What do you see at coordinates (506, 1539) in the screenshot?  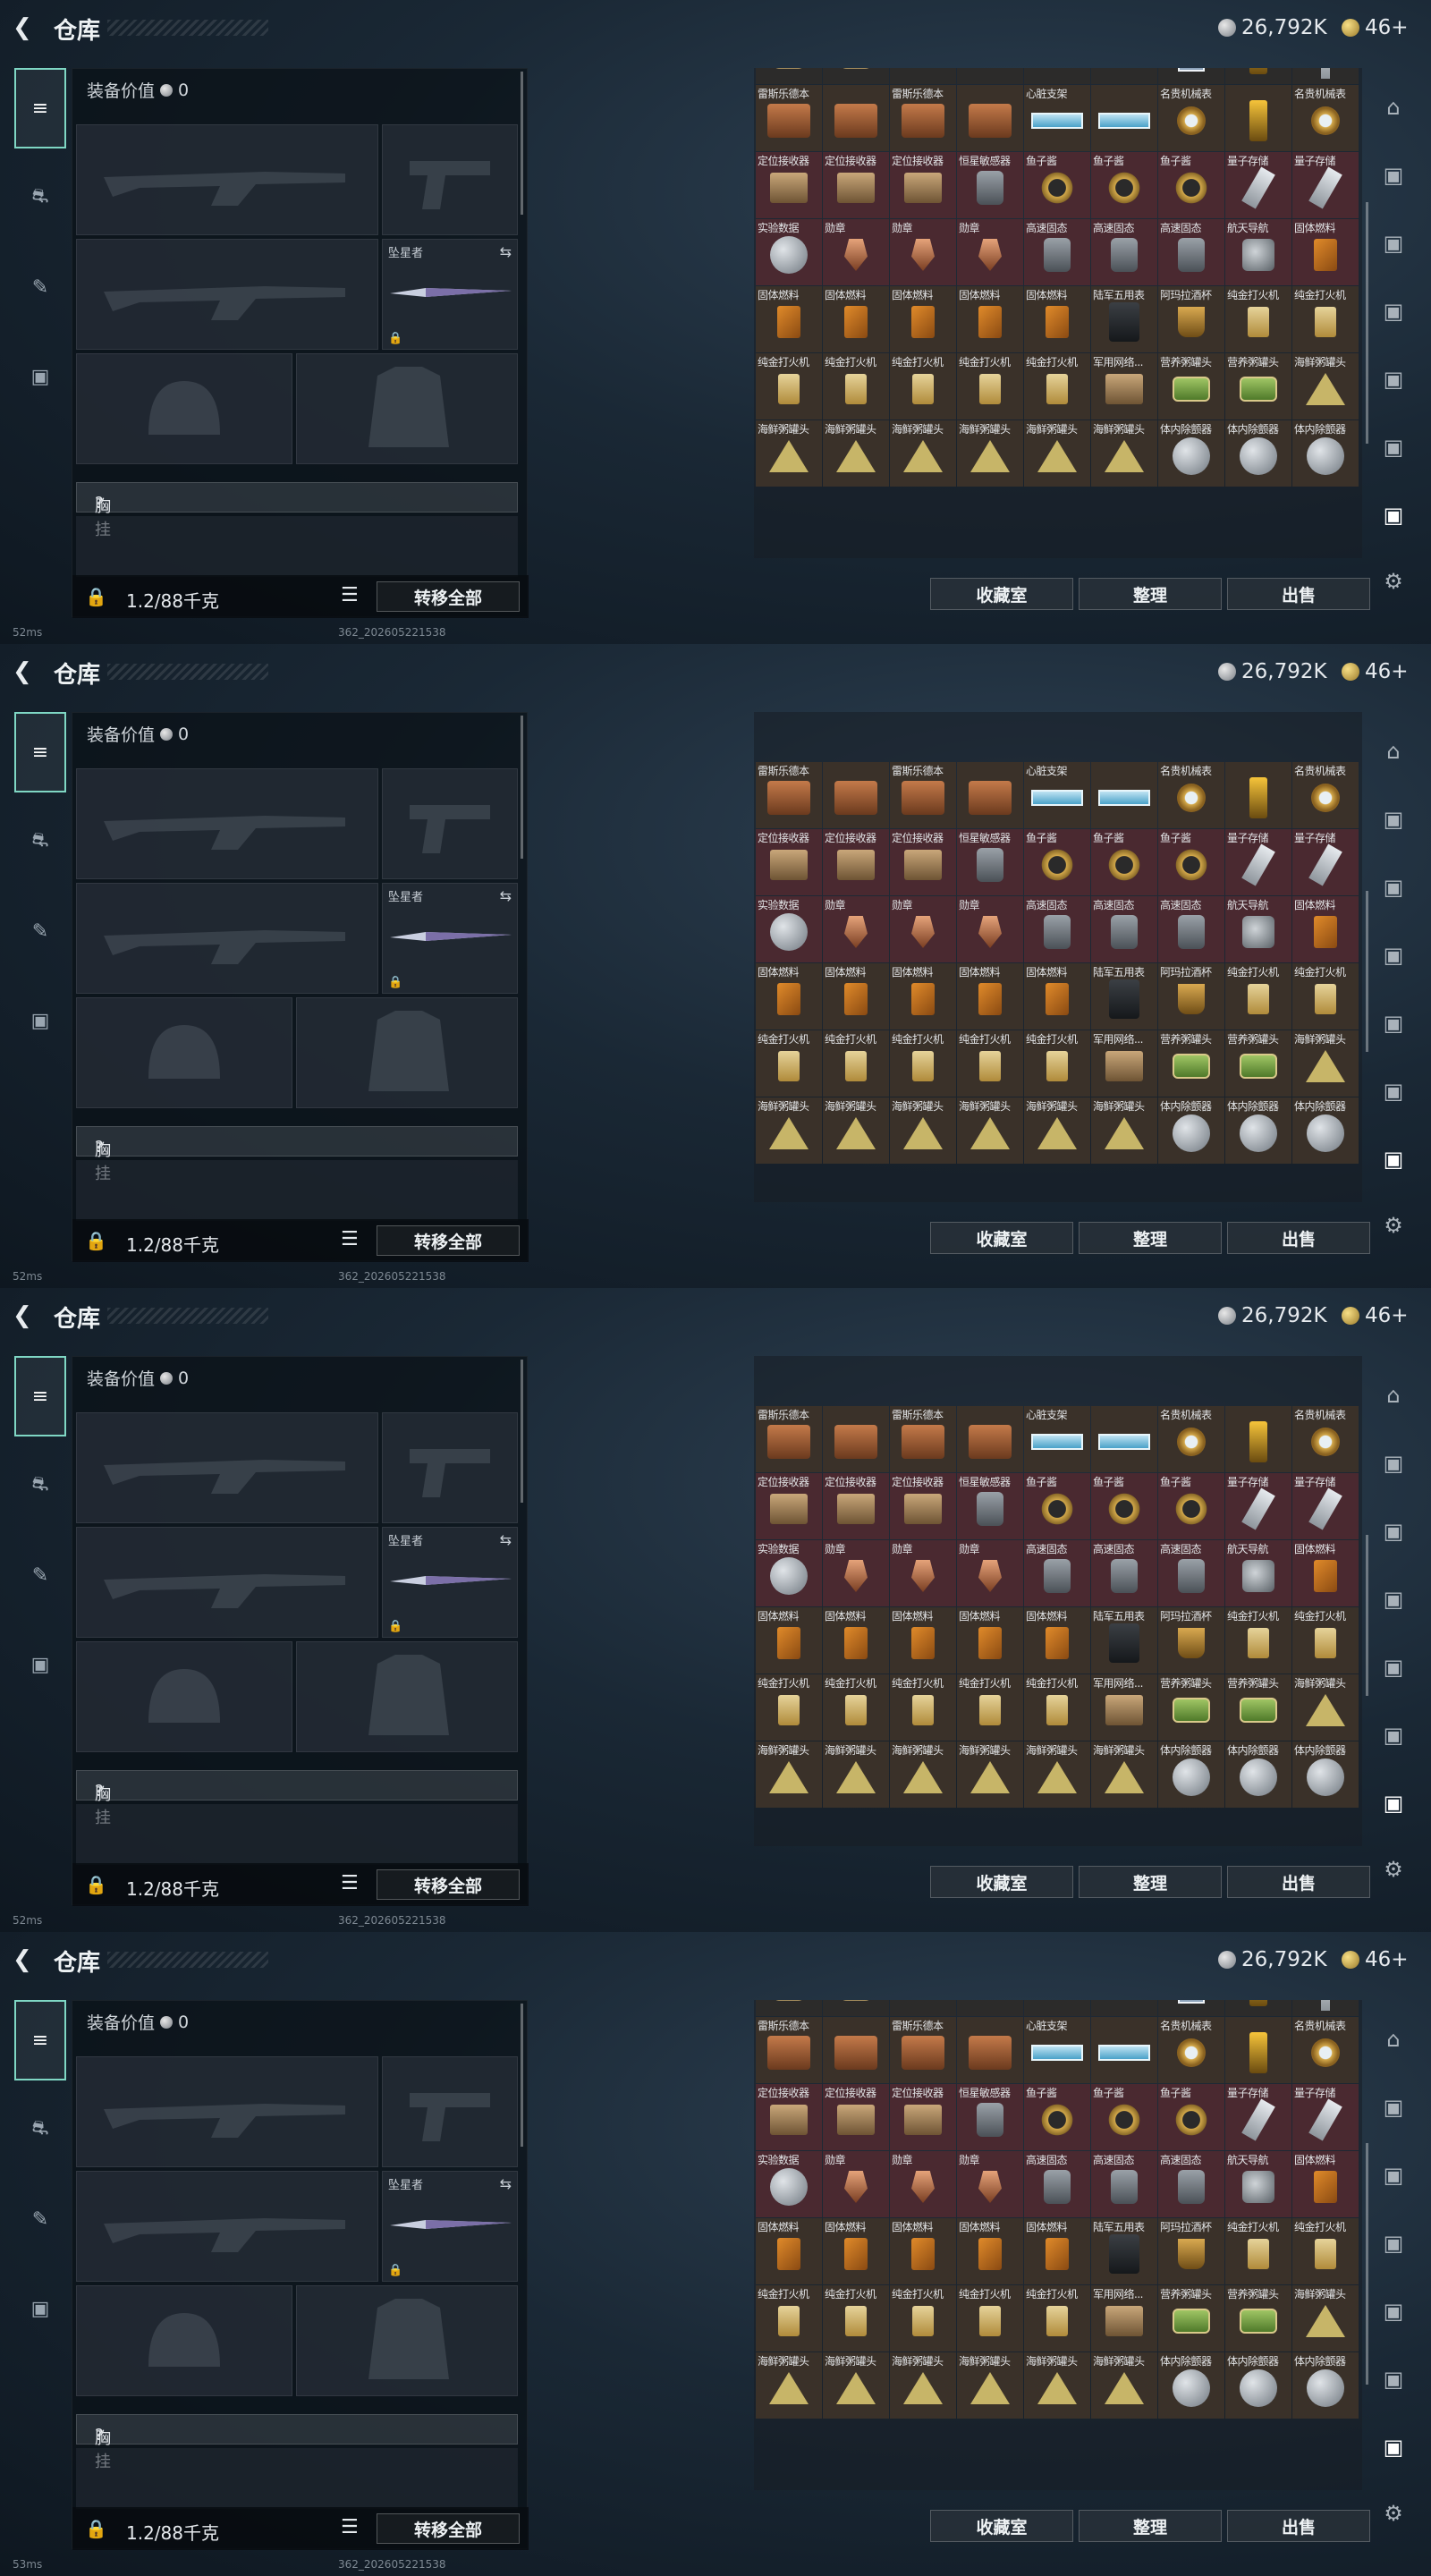 I see `swap-icon: ⇆` at bounding box center [506, 1539].